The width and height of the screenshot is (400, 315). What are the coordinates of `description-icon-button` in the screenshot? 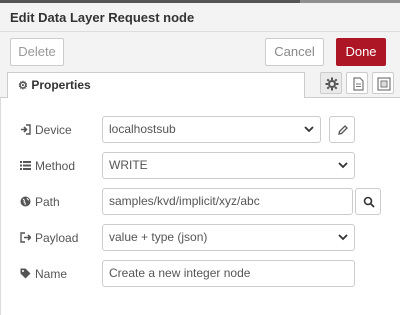 It's located at (357, 83).